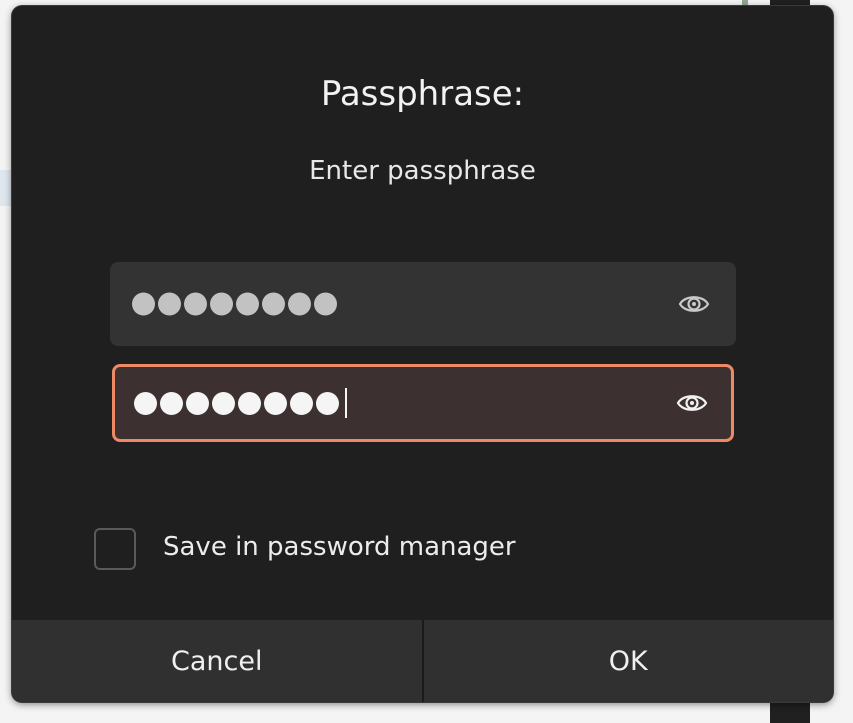  What do you see at coordinates (423, 403) in the screenshot?
I see `confirm-passphrase-input` at bounding box center [423, 403].